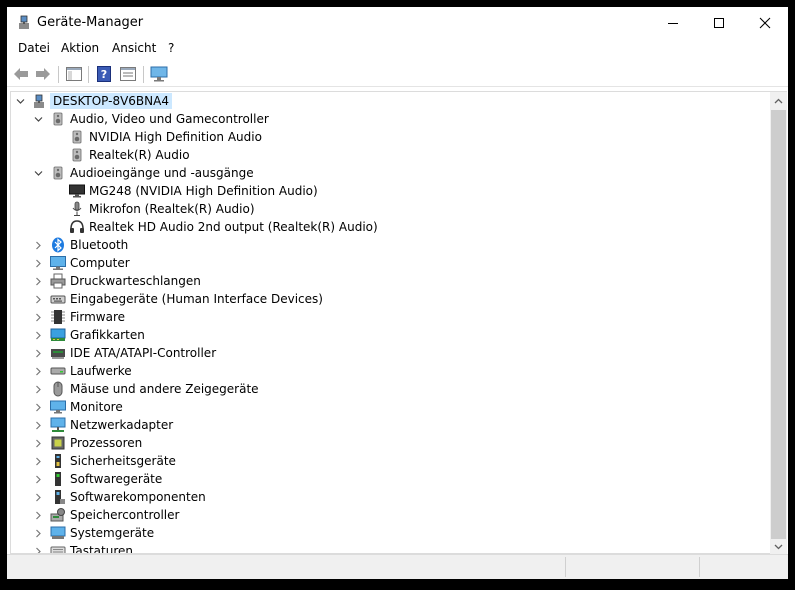 The image size is (795, 590). What do you see at coordinates (778, 101) in the screenshot?
I see `scroll-up-button` at bounding box center [778, 101].